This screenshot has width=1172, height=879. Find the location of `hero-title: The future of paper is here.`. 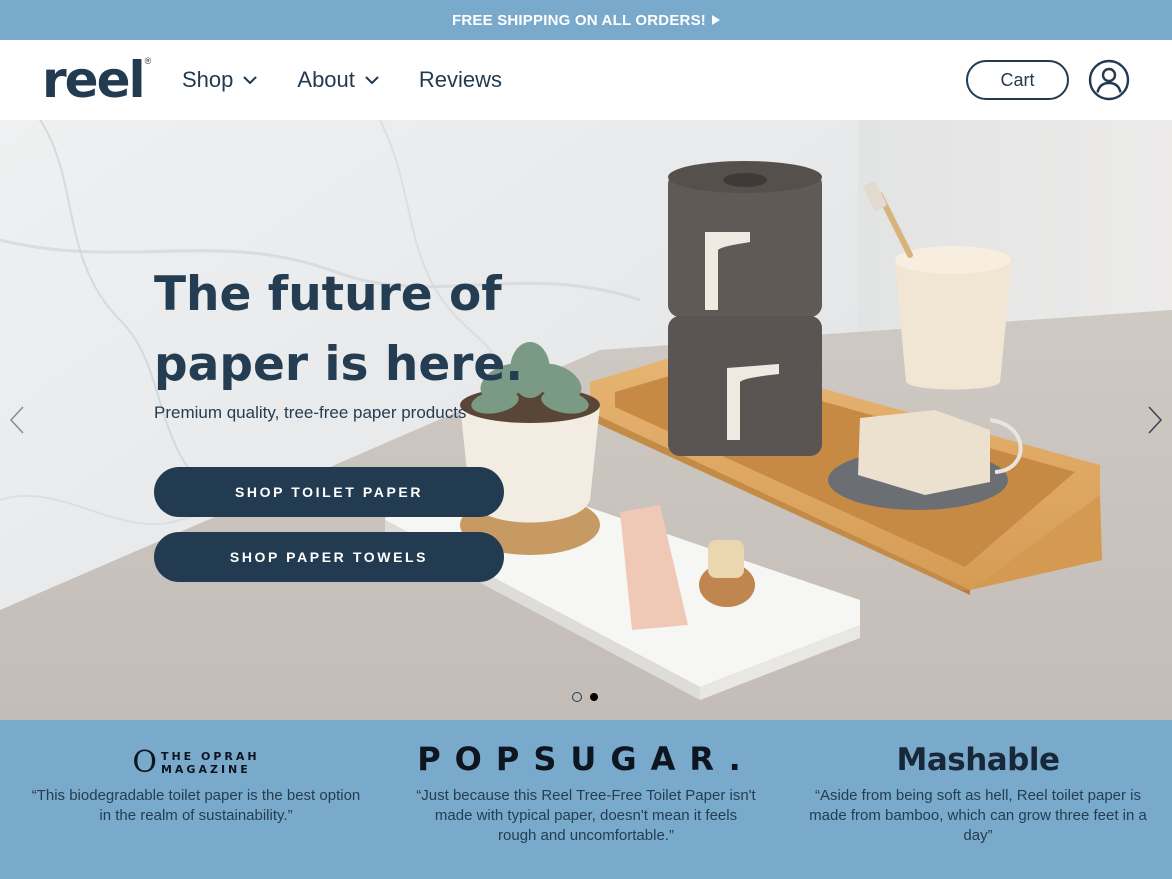

hero-title: The future of paper is here. is located at coordinates (344, 330).